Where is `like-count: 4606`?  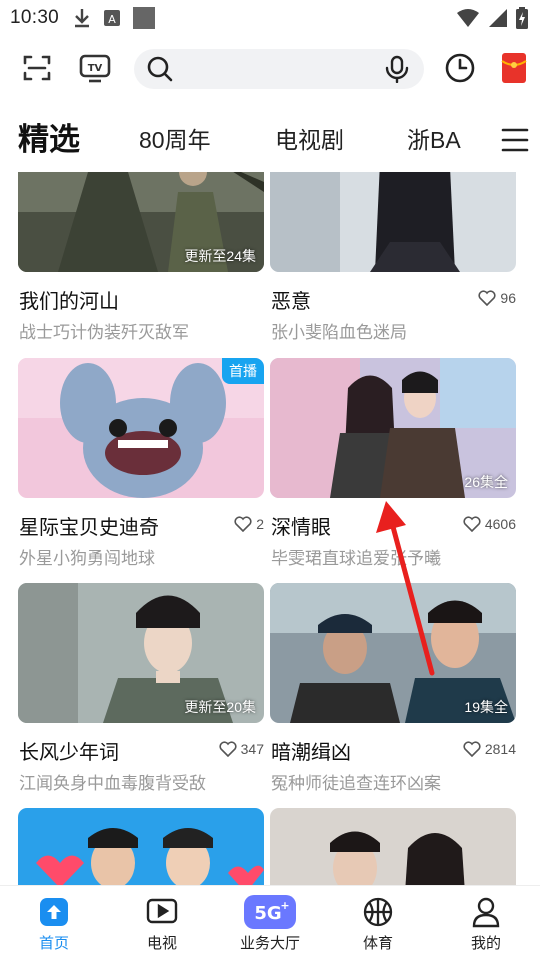
like-count: 4606 is located at coordinates (489, 524).